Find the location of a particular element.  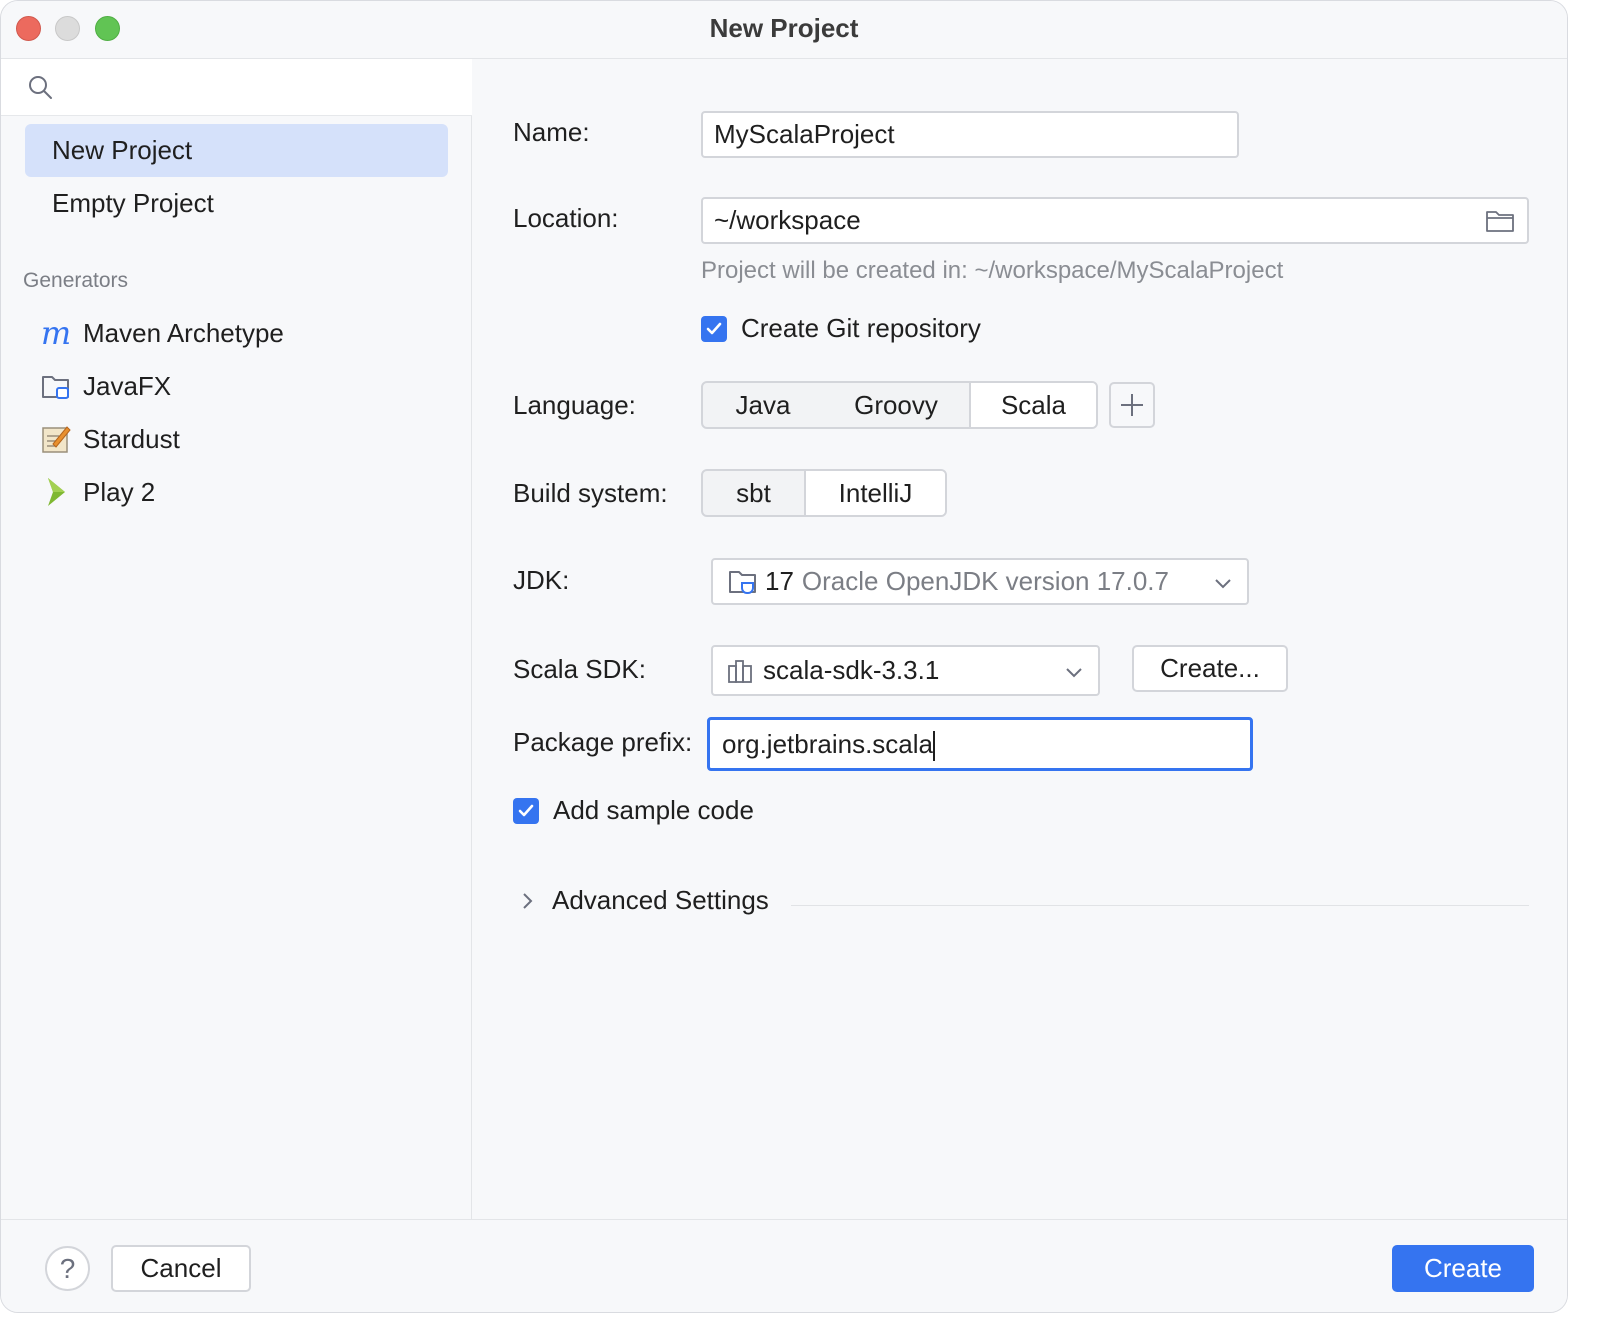

package-prefix-label: Package prefix: is located at coordinates (603, 742).